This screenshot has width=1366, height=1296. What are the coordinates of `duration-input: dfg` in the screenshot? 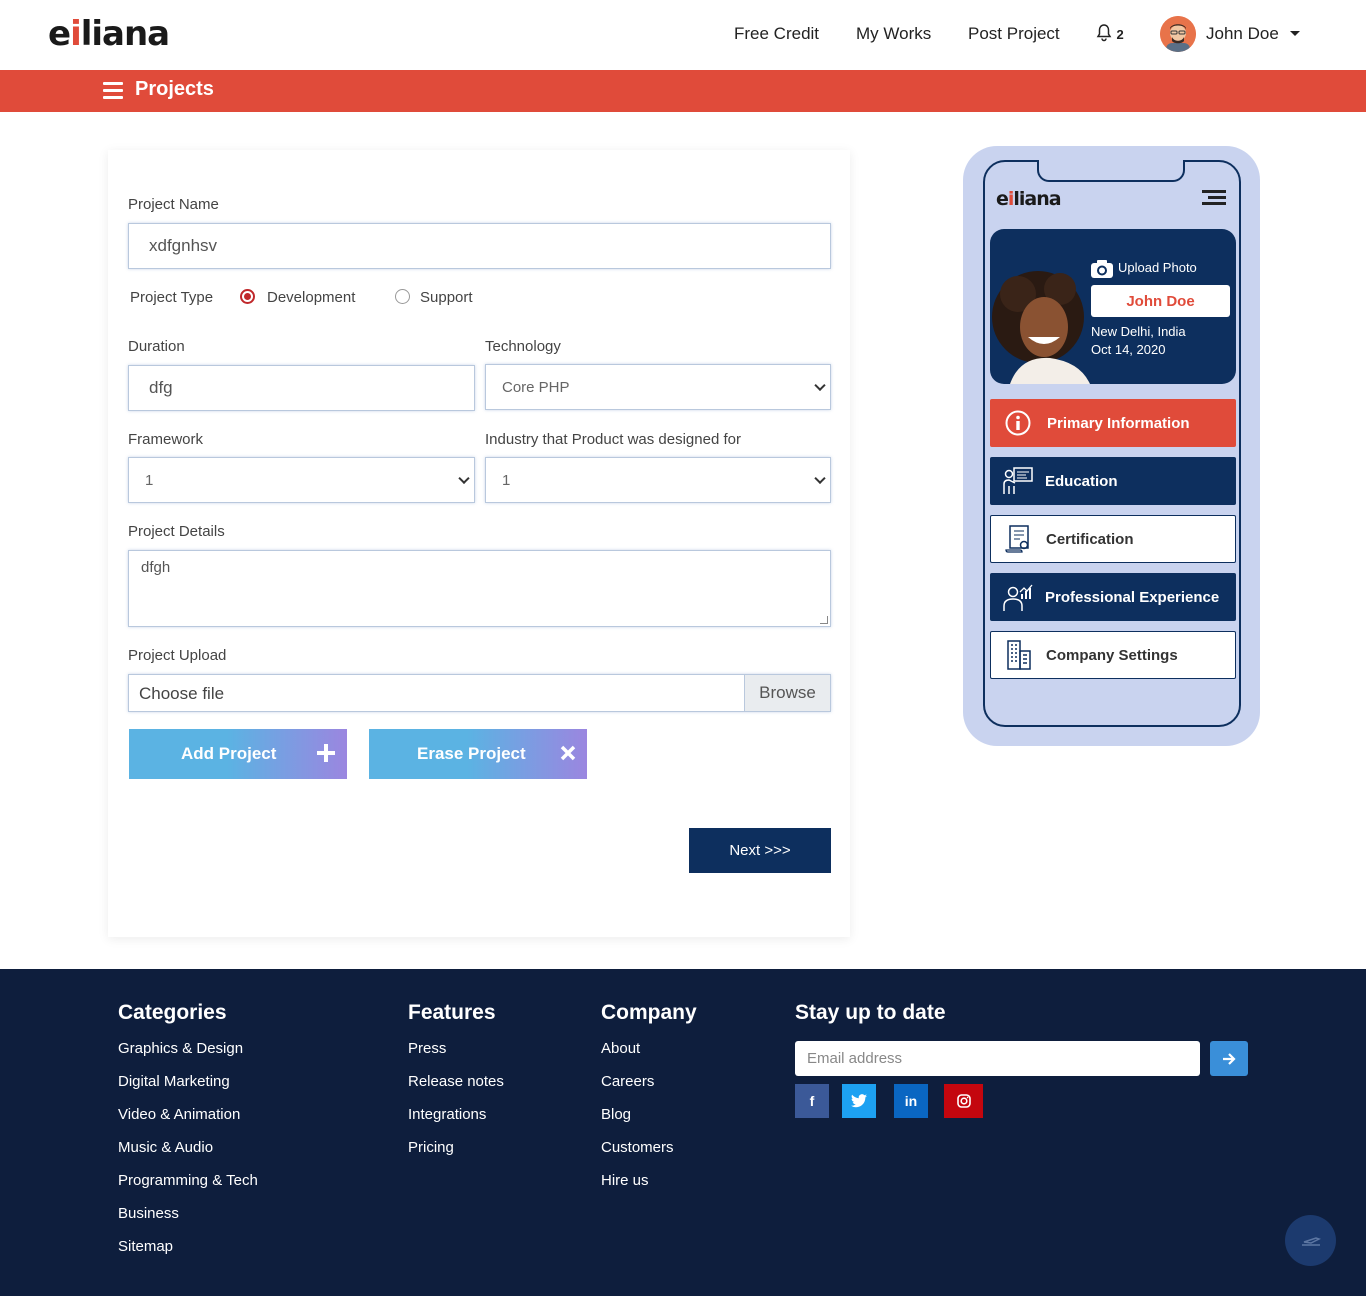 It's located at (301, 388).